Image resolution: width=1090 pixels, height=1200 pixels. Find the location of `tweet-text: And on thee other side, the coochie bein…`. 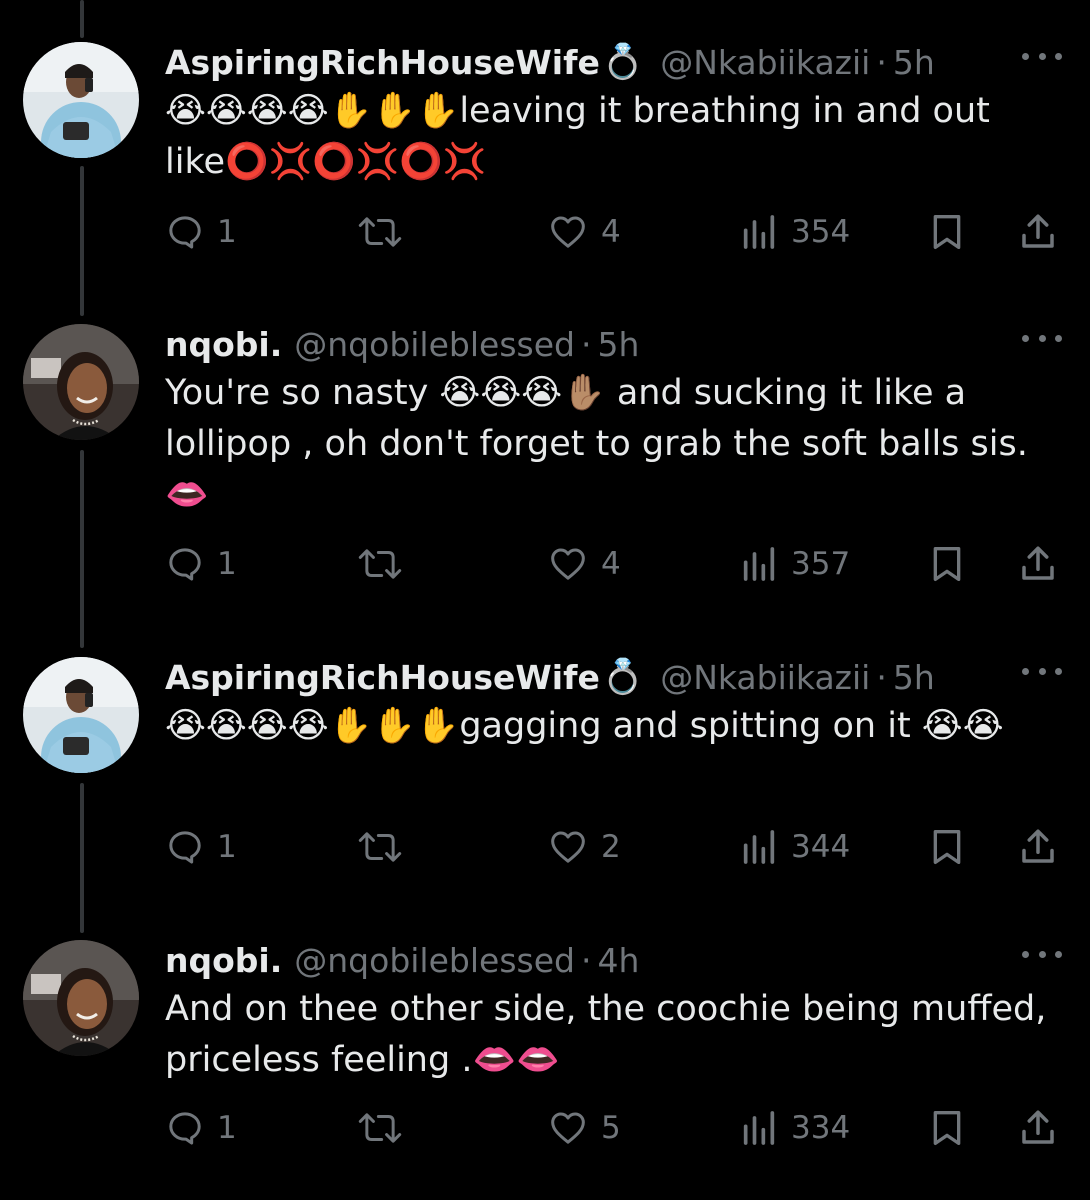

tweet-text: And on thee other side, the coochie bein… is located at coordinates (606, 1034).